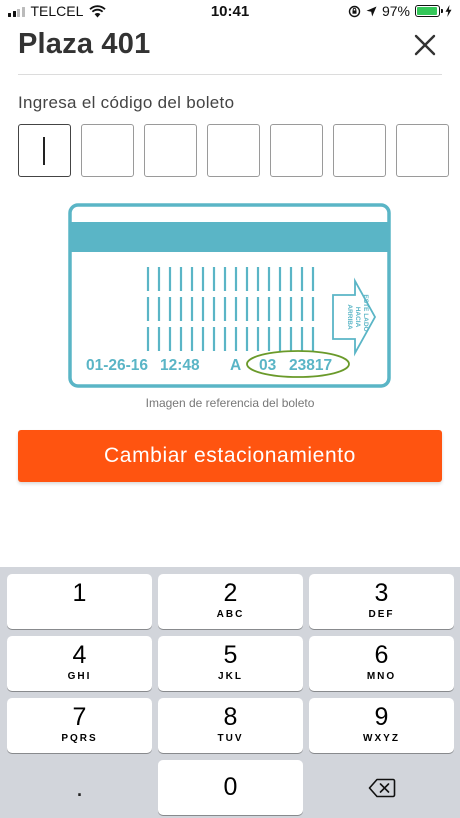 The image size is (460, 818). I want to click on key-3: 3 DEF, so click(381, 601).